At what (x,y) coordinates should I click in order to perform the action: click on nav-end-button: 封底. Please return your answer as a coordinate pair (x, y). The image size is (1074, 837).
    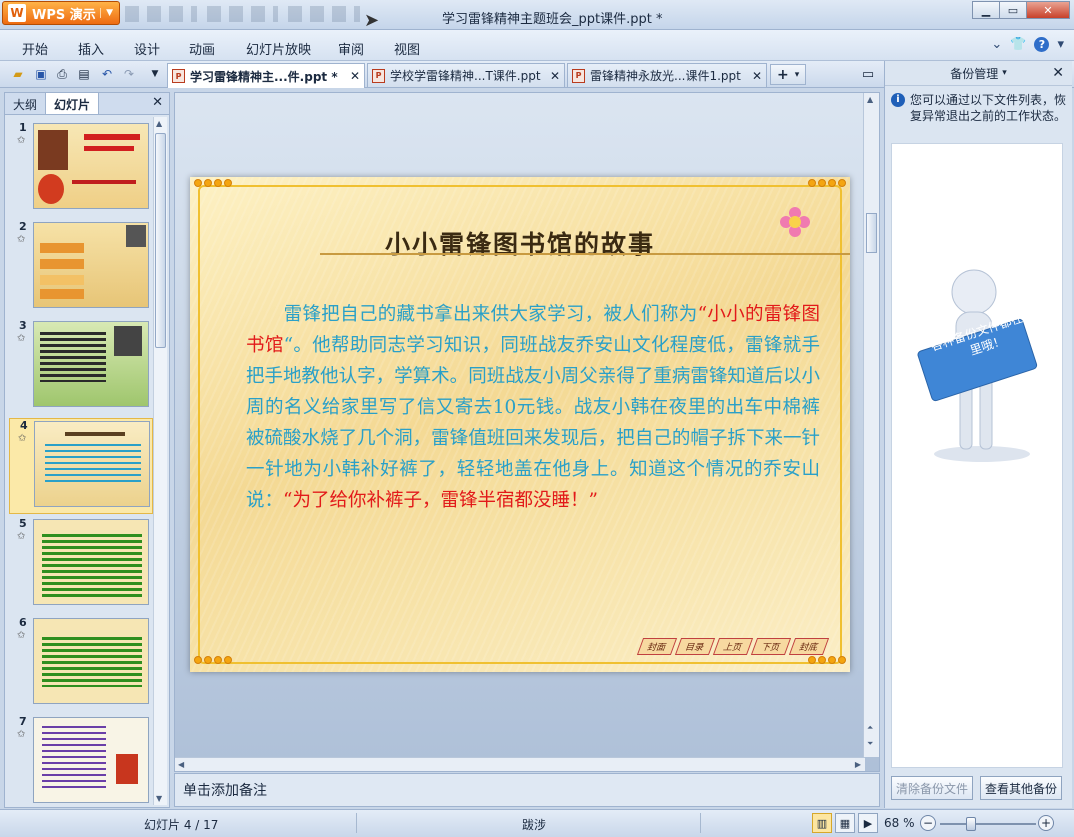
    Looking at the image, I should click on (809, 646).